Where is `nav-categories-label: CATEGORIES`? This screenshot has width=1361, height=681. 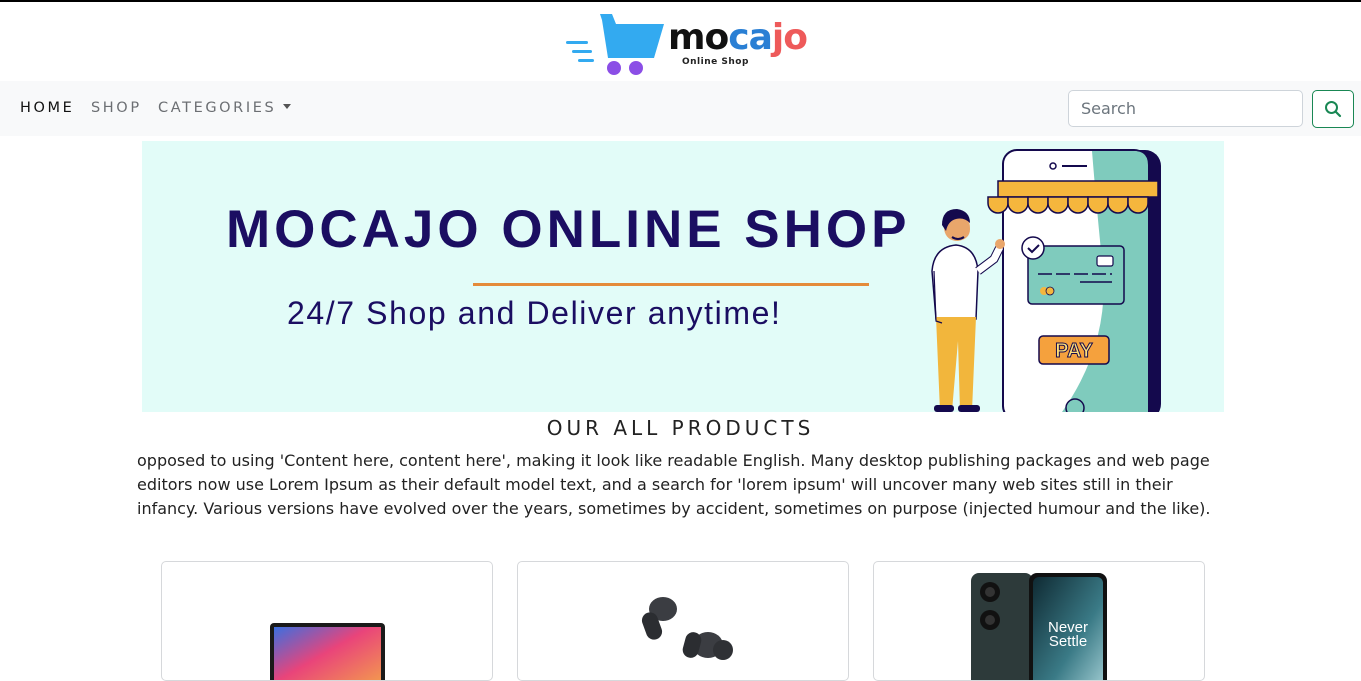 nav-categories-label: CATEGORIES is located at coordinates (217, 108).